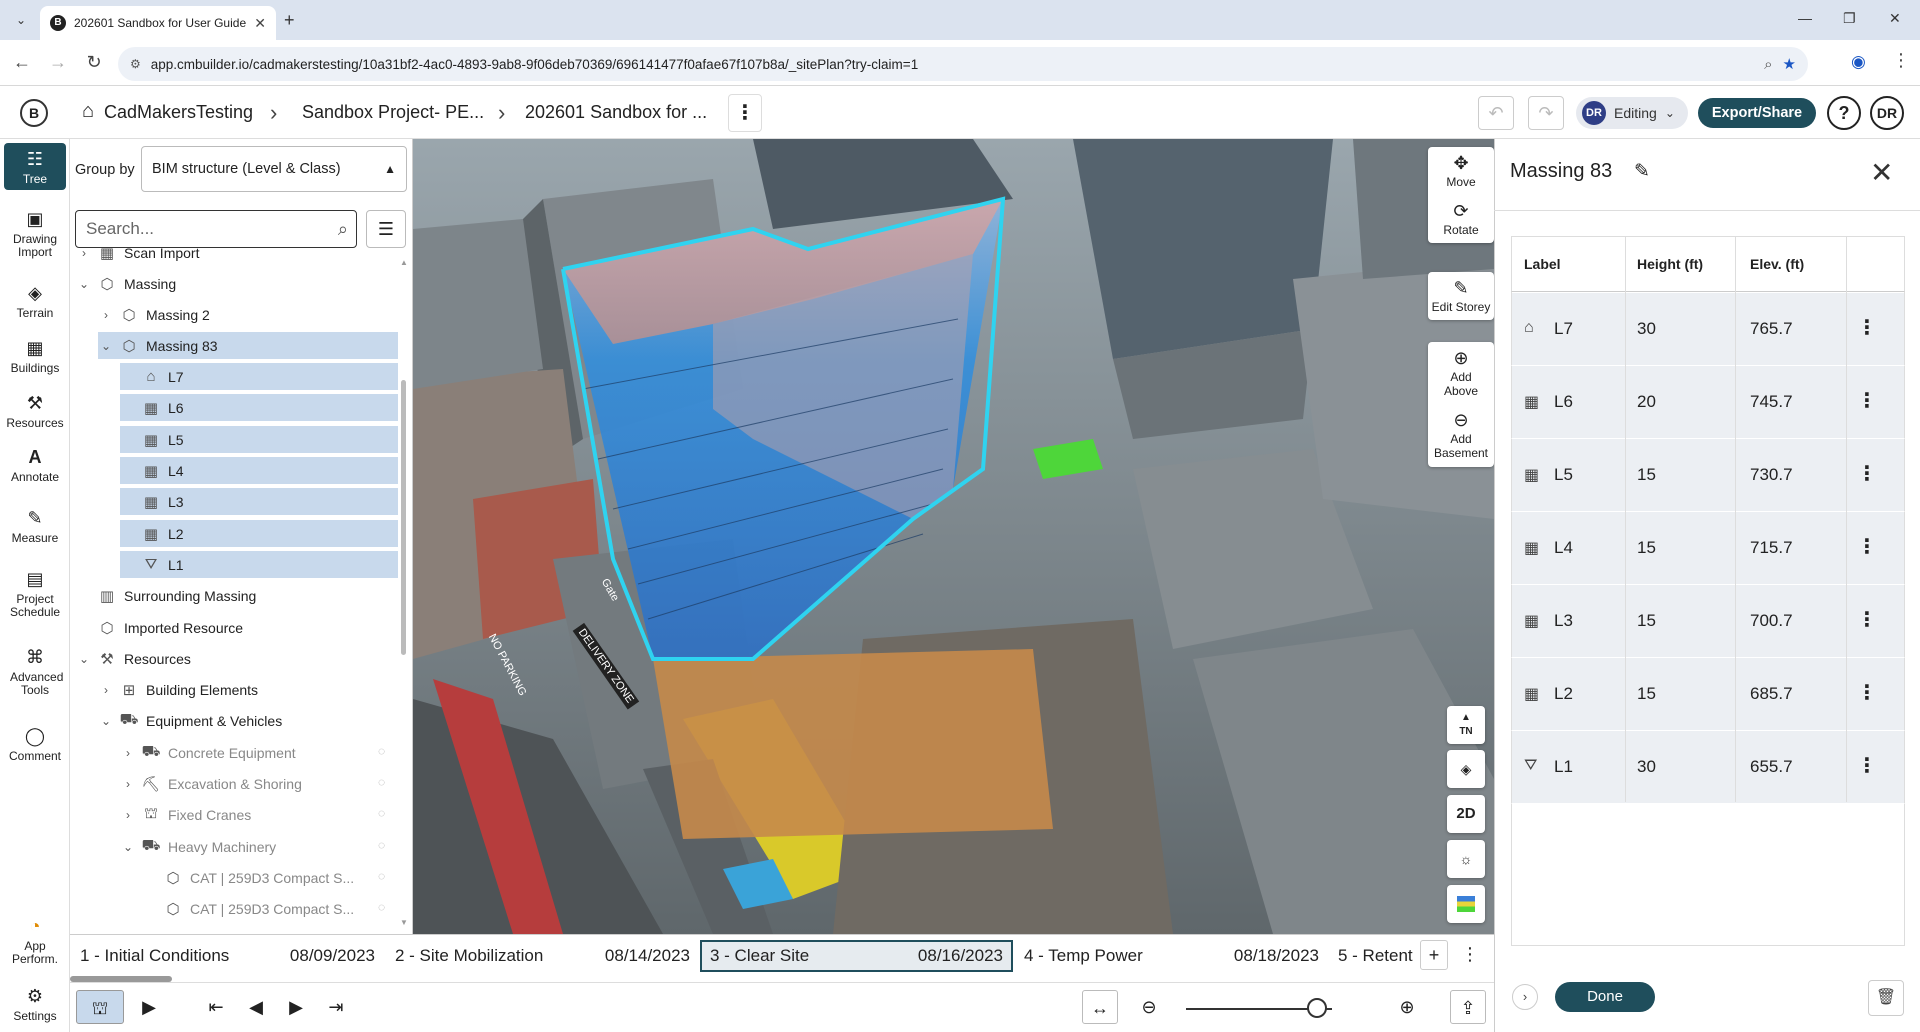 The width and height of the screenshot is (1920, 1032). What do you see at coordinates (856, 956) in the screenshot?
I see `phase-item-active: 3 - Clear Site 08/16/2023` at bounding box center [856, 956].